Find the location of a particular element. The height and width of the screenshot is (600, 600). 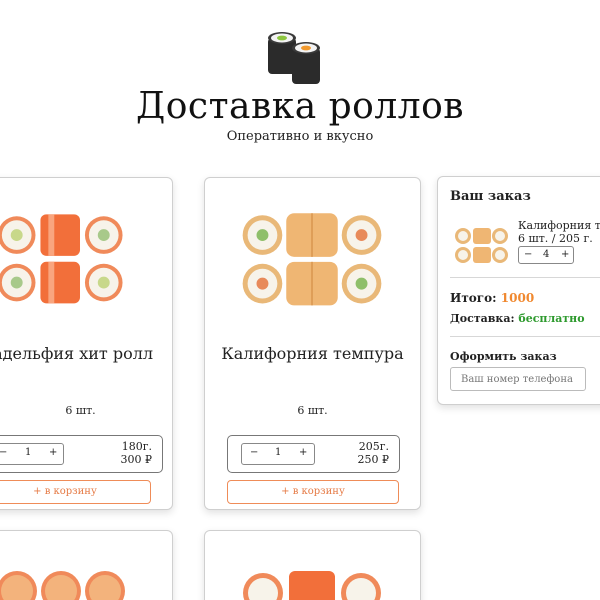

product-price: 250 ₽ is located at coordinates (373, 459).